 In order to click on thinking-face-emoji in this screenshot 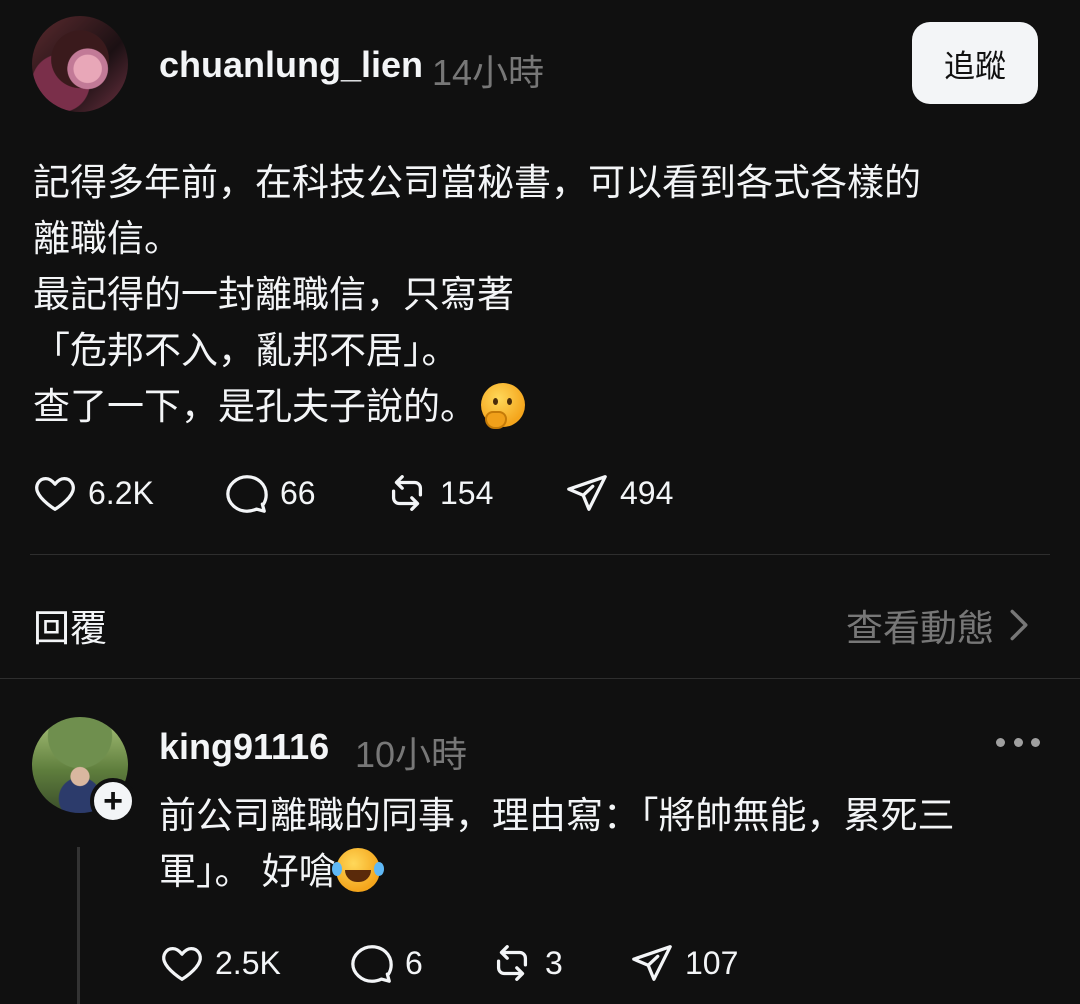, I will do `click(503, 406)`.